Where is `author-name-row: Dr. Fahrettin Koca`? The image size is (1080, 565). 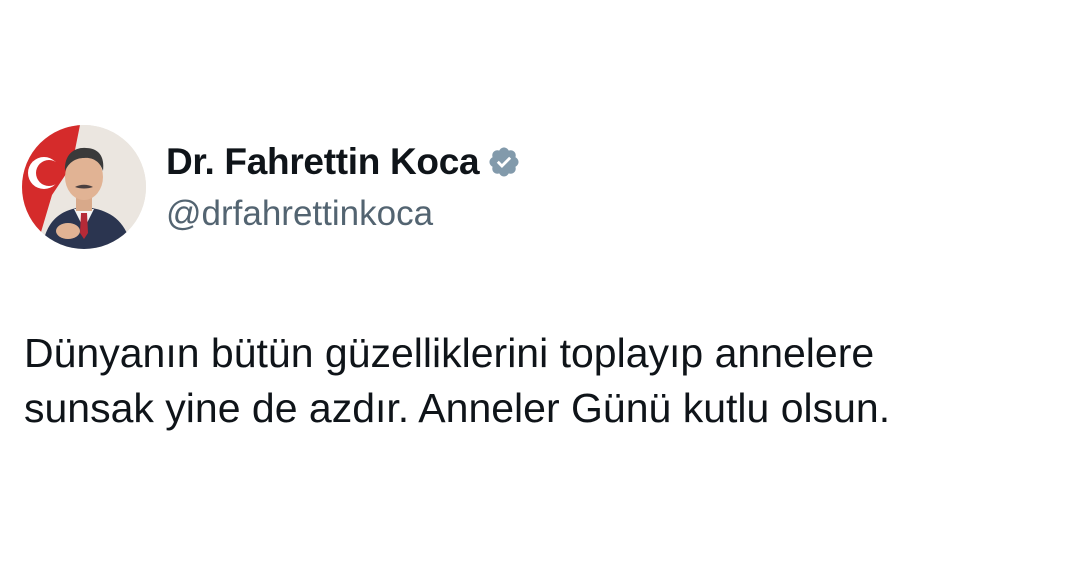
author-name-row: Dr. Fahrettin Koca is located at coordinates (343, 162).